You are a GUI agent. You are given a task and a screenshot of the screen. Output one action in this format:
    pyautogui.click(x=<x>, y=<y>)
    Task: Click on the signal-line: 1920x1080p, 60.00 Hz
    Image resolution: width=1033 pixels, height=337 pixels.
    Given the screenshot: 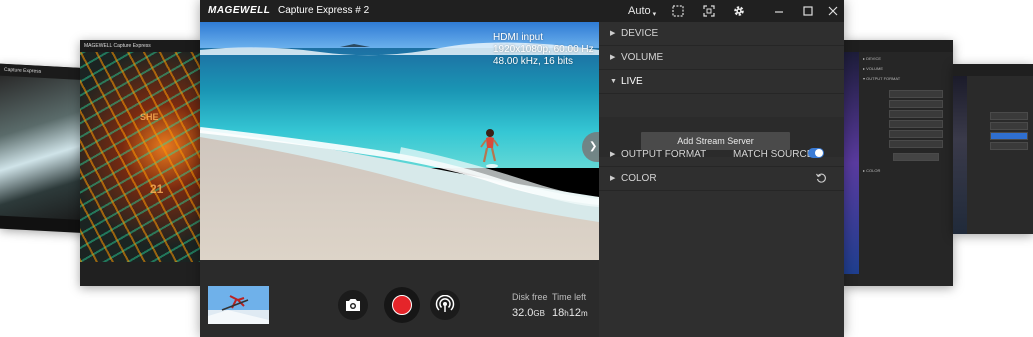 What is the action you would take?
    pyautogui.click(x=543, y=49)
    